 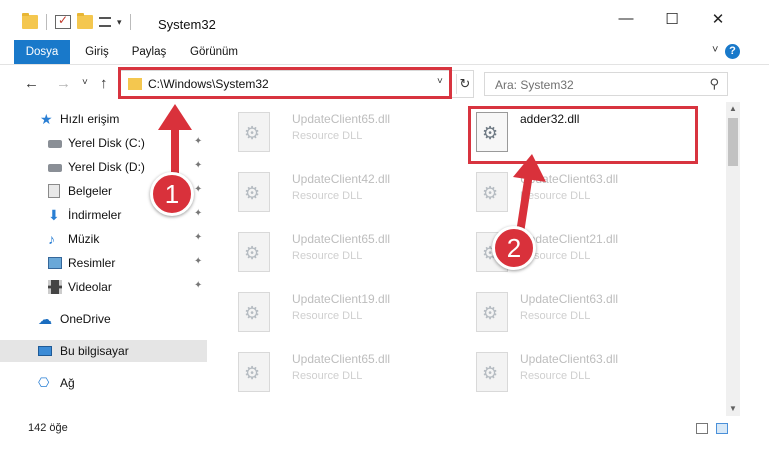 What do you see at coordinates (384, 20) in the screenshot?
I see `title-bar: ▾ System32 — ☐ ✕` at bounding box center [384, 20].